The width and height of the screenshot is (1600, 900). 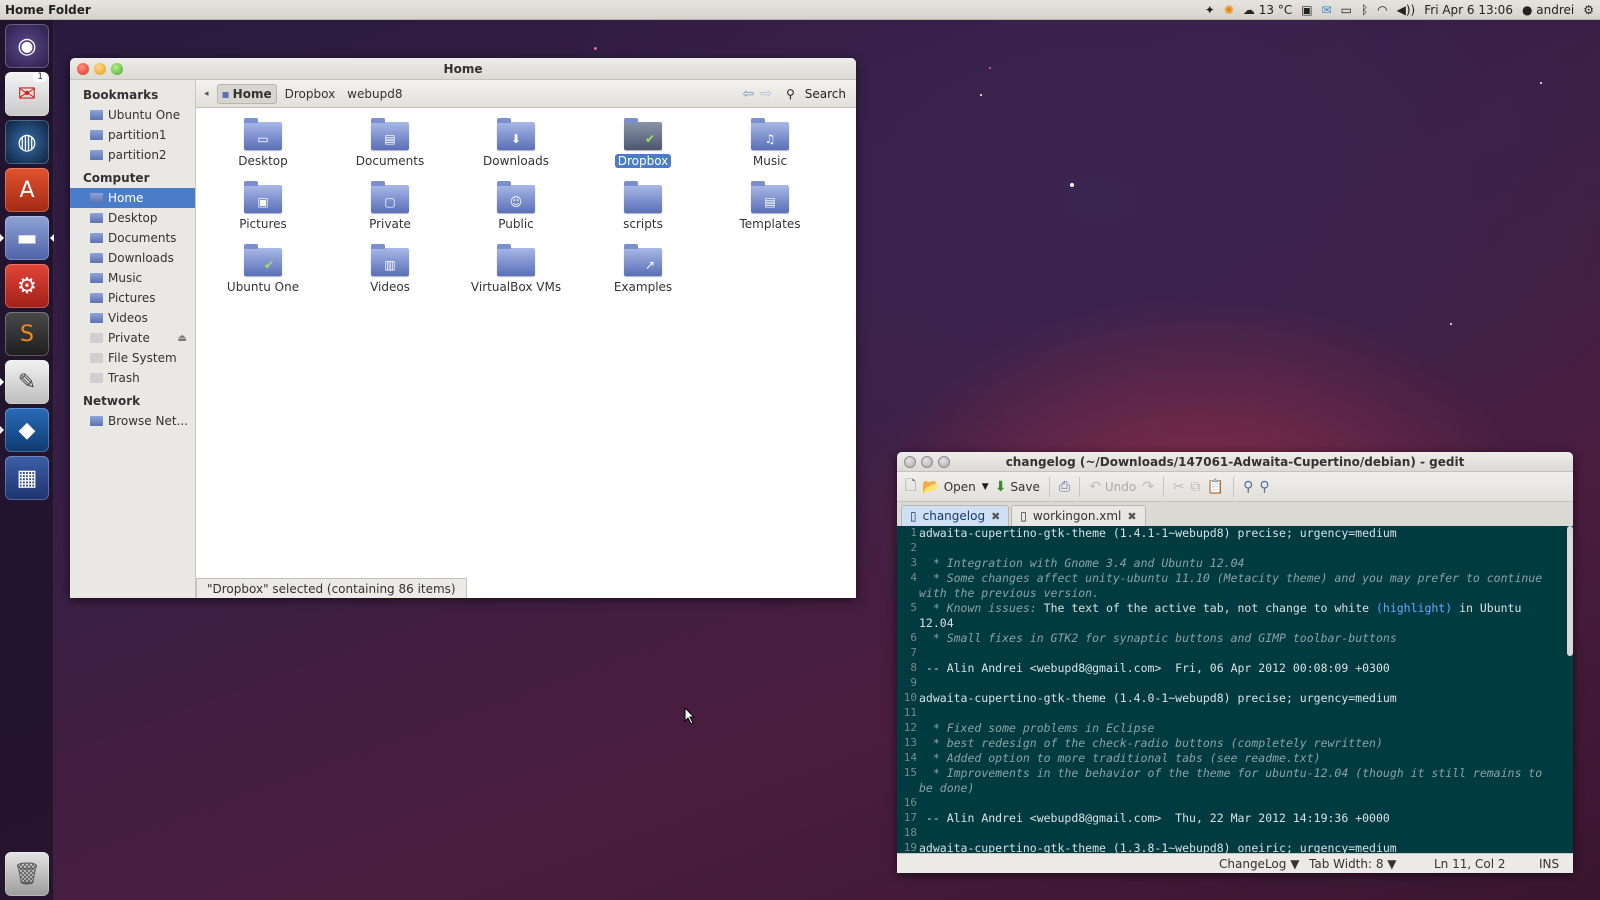 What do you see at coordinates (1468, 10) in the screenshot?
I see `clock: Fri Apr 6 13:06` at bounding box center [1468, 10].